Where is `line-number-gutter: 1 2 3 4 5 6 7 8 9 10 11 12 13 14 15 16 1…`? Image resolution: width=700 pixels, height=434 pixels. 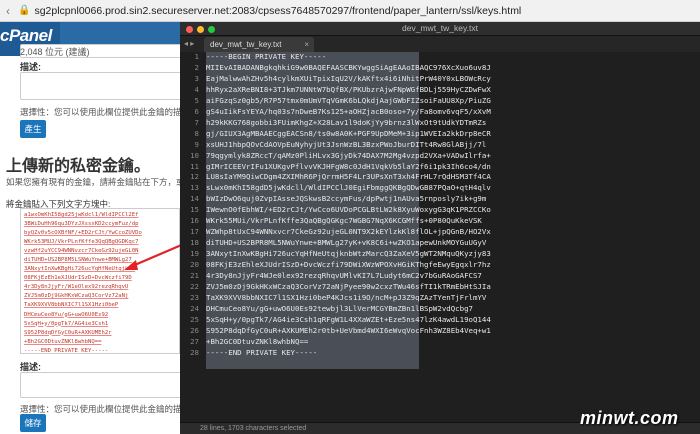
line-number-gutter: 1 2 3 4 5 6 7 8 9 10 11 12 13 14 15 16 1… is located at coordinates (191, 237).